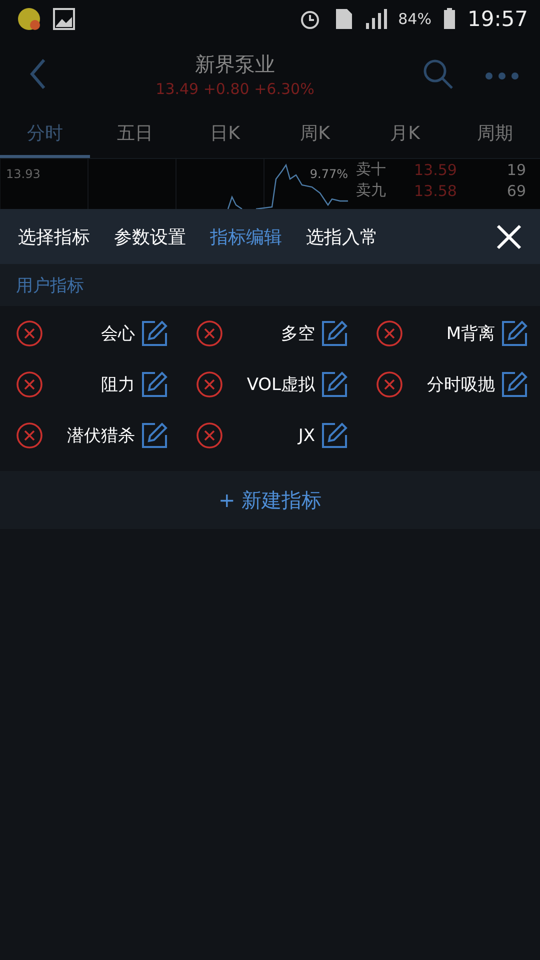  I want to click on back-button, so click(38, 74).